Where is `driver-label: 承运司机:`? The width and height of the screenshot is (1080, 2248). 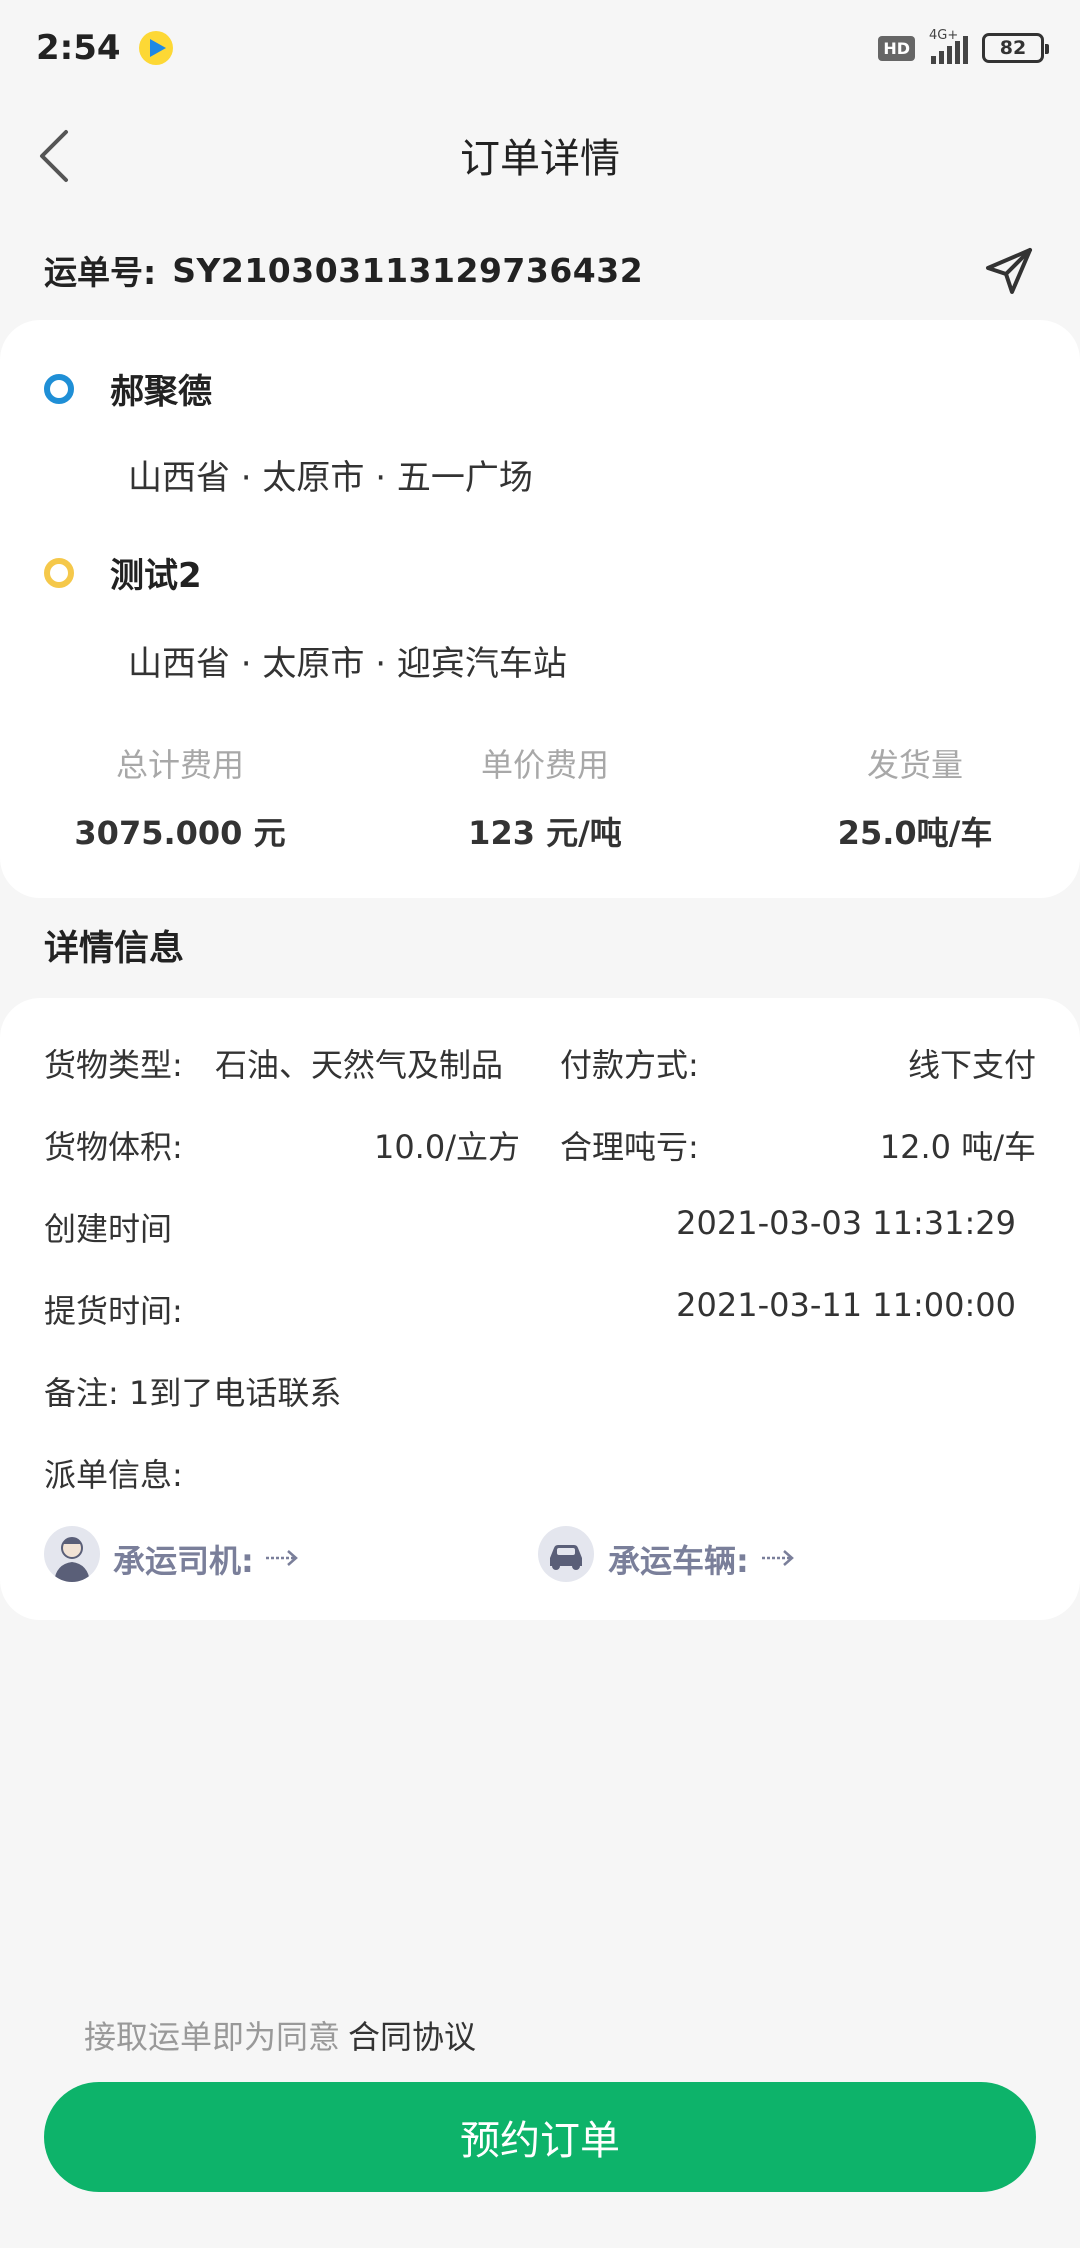 driver-label: 承运司机: is located at coordinates (183, 1559).